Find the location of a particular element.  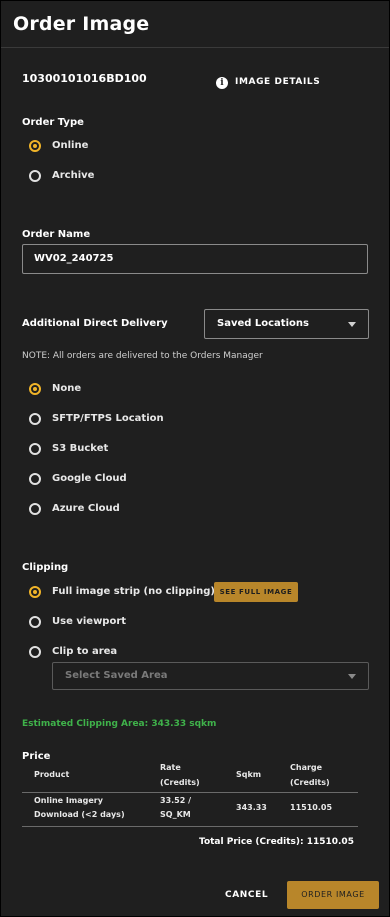

total-price: Total Price (Credits): 11510.05 is located at coordinates (276, 842).